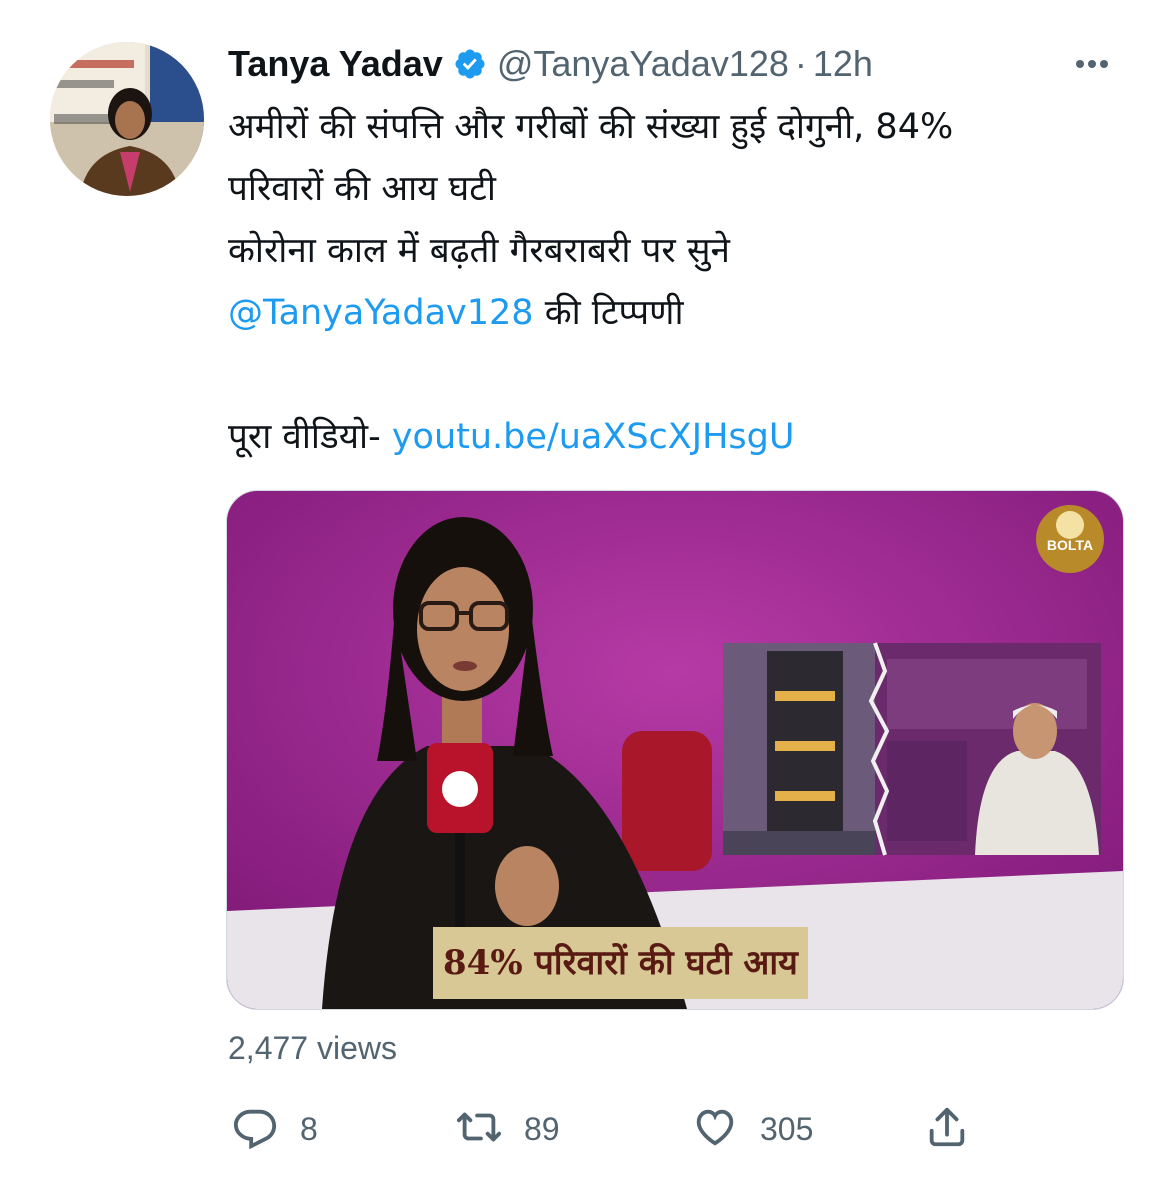 The image size is (1170, 1178). I want to click on like-button: 305, so click(752, 1129).